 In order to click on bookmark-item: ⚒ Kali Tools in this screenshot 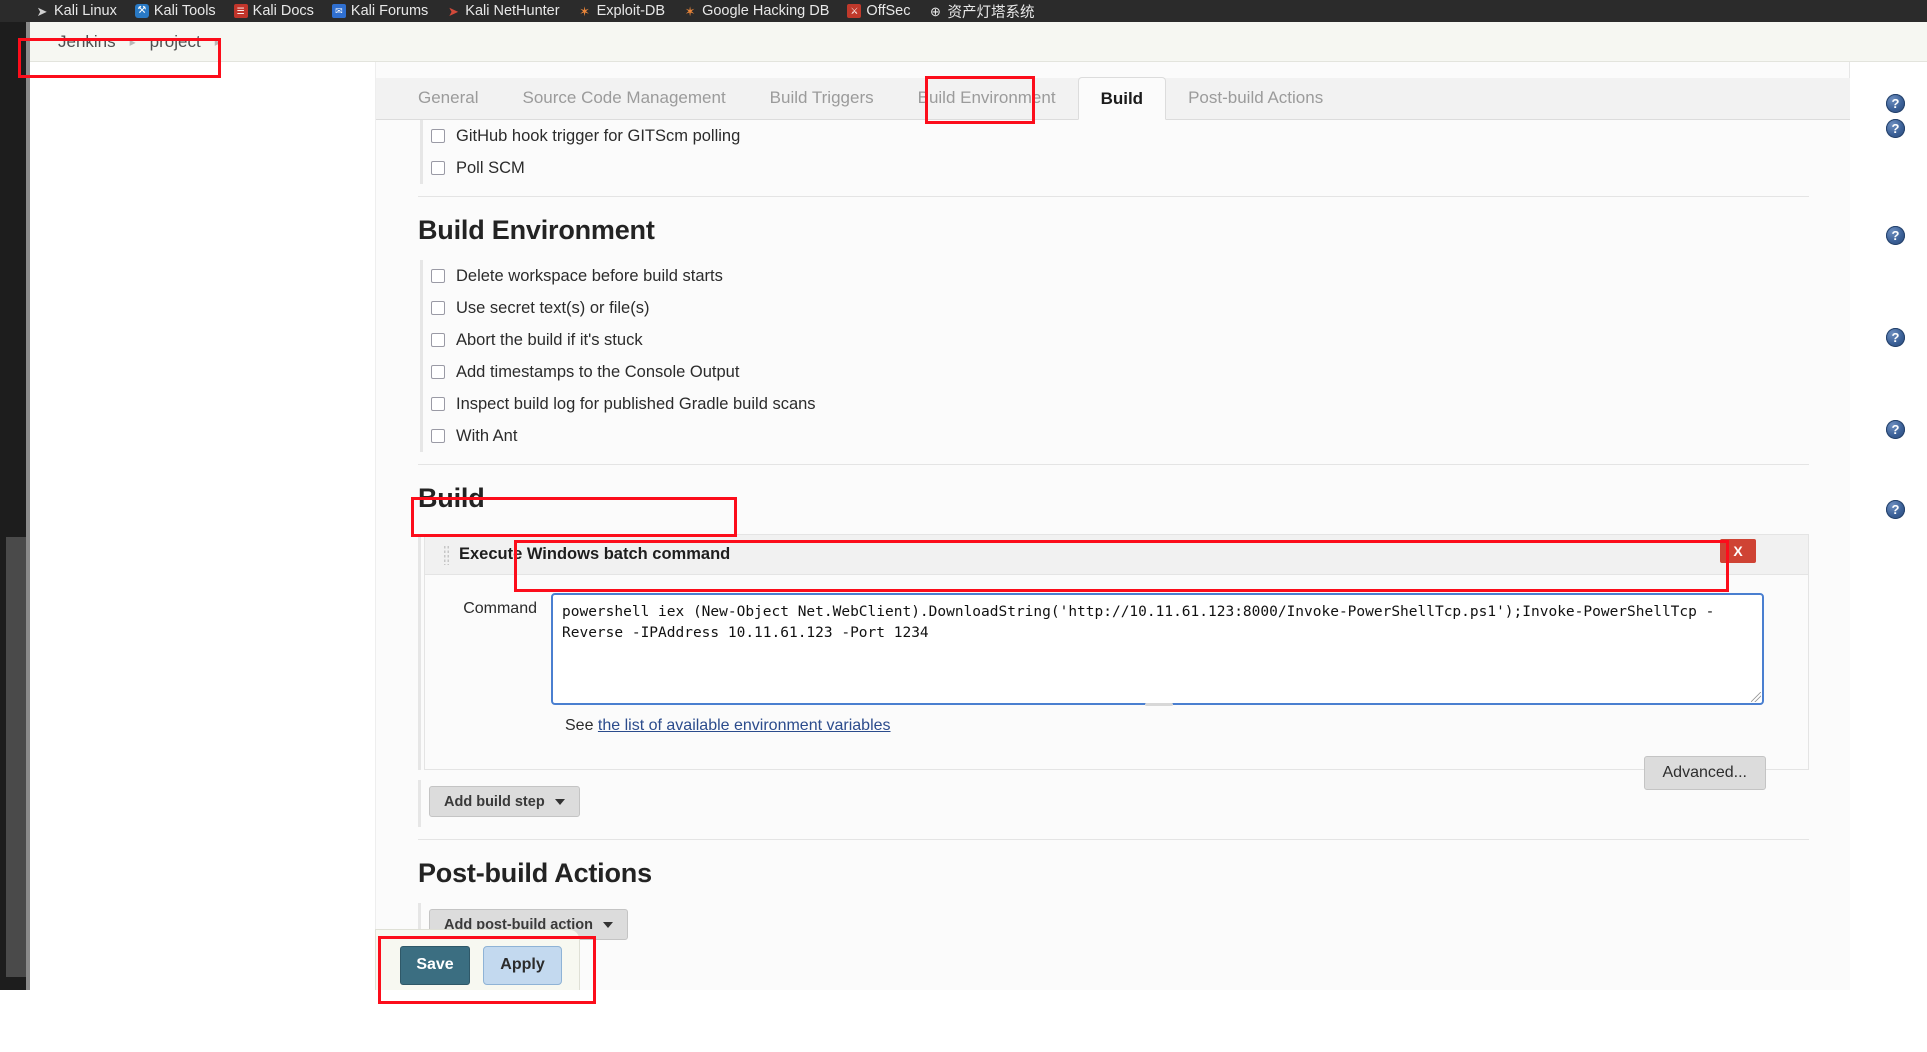, I will do `click(175, 11)`.